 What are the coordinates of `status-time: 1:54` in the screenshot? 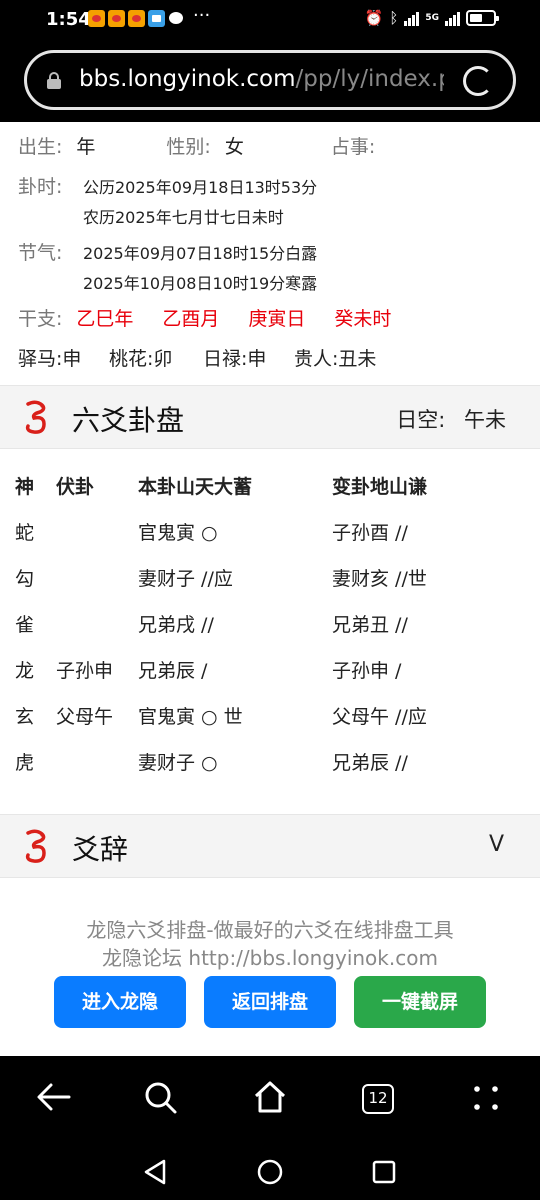 It's located at (68, 19).